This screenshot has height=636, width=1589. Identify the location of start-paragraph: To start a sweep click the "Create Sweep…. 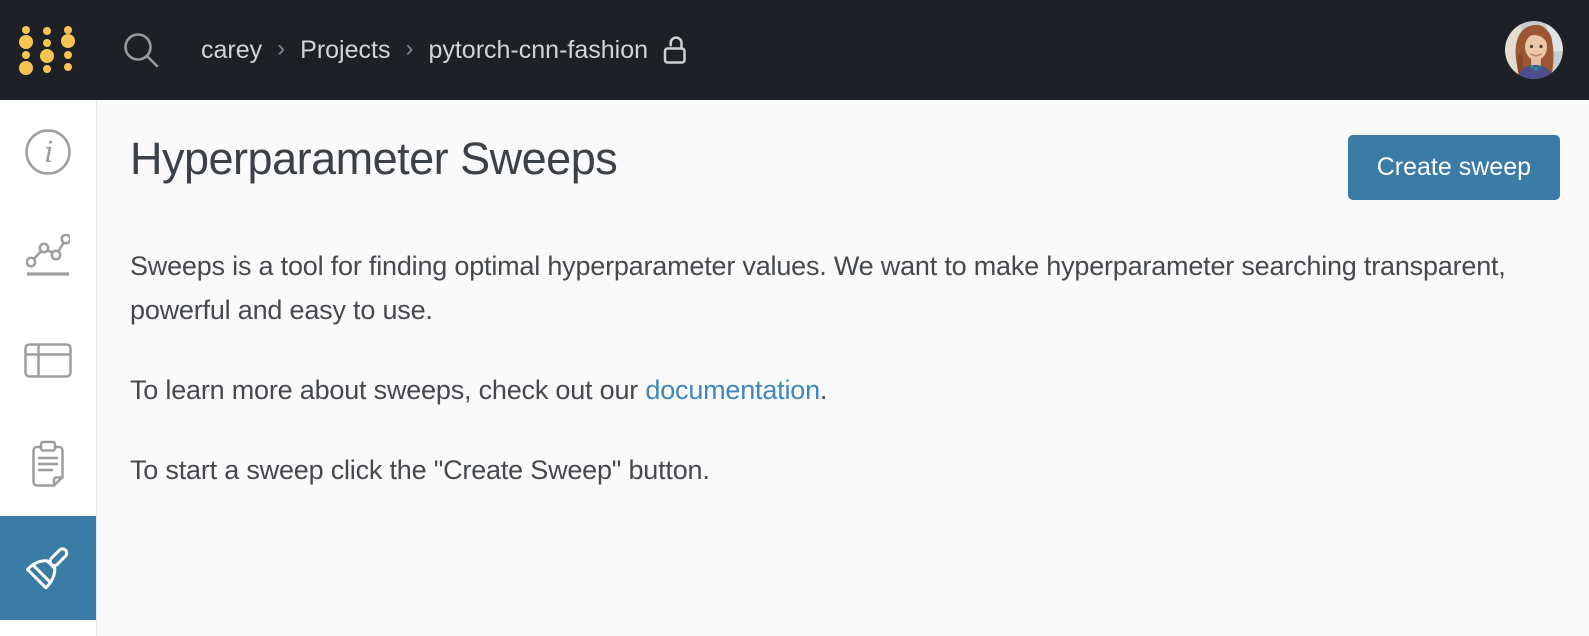
(420, 470).